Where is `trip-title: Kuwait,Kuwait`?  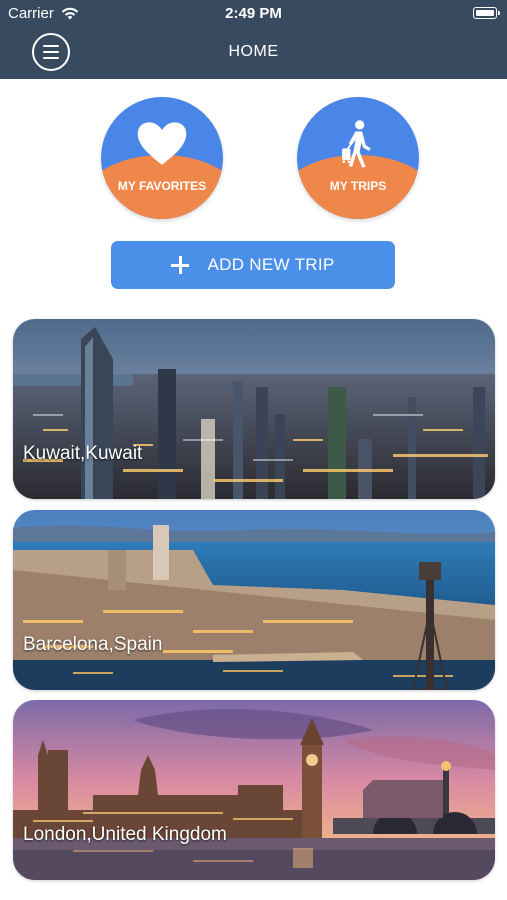
trip-title: Kuwait,Kuwait is located at coordinates (83, 453).